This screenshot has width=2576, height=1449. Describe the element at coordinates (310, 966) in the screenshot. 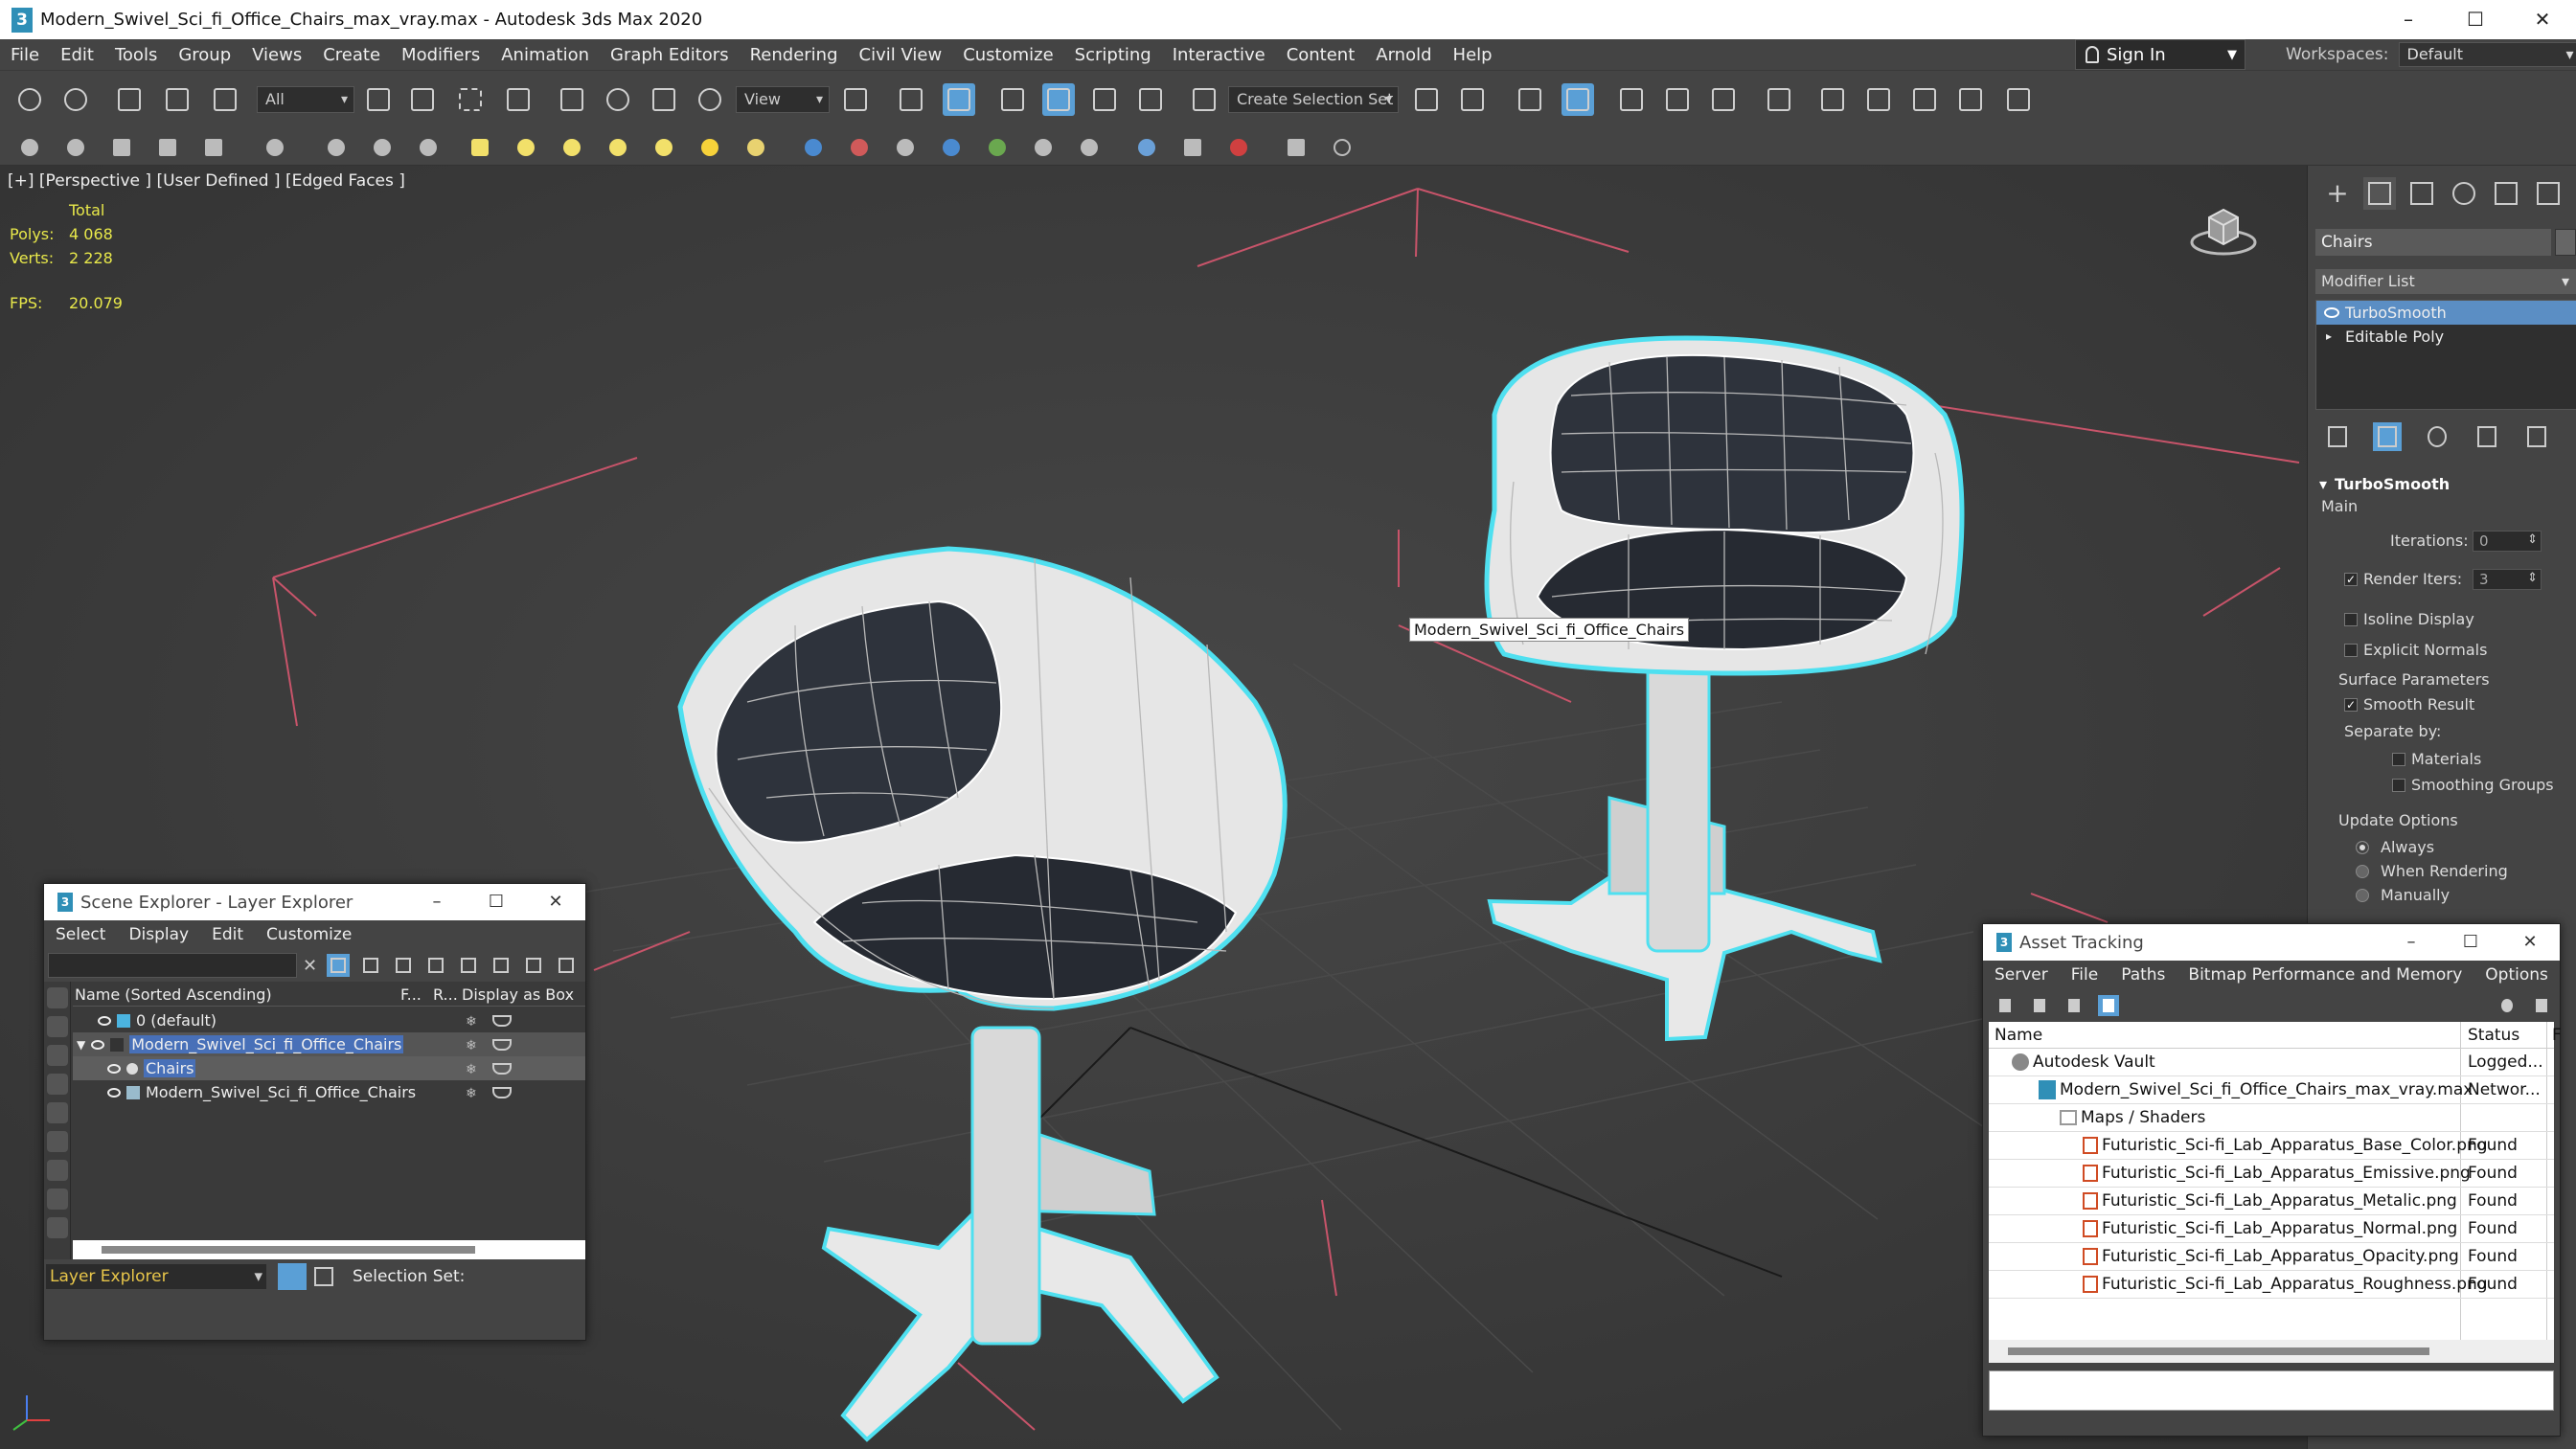

I see `clear-search-icon: ✕` at that location.